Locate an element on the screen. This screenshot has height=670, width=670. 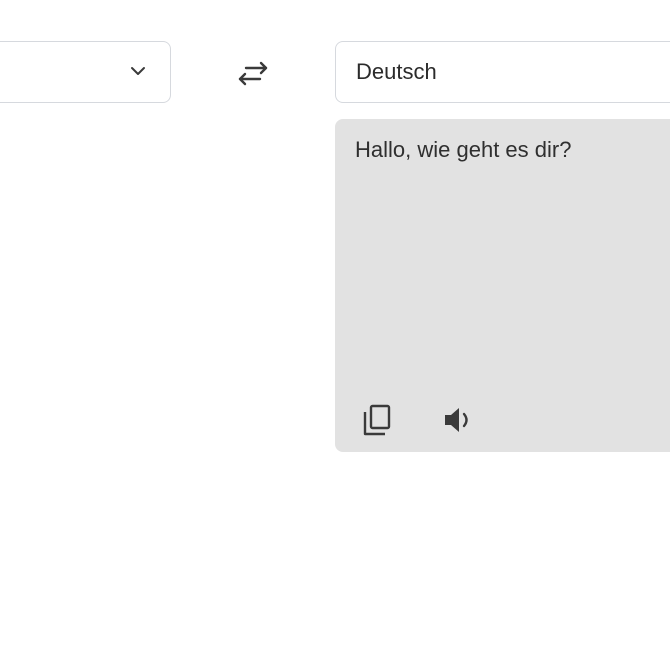
target-language-value: Deutsch is located at coordinates (396, 71).